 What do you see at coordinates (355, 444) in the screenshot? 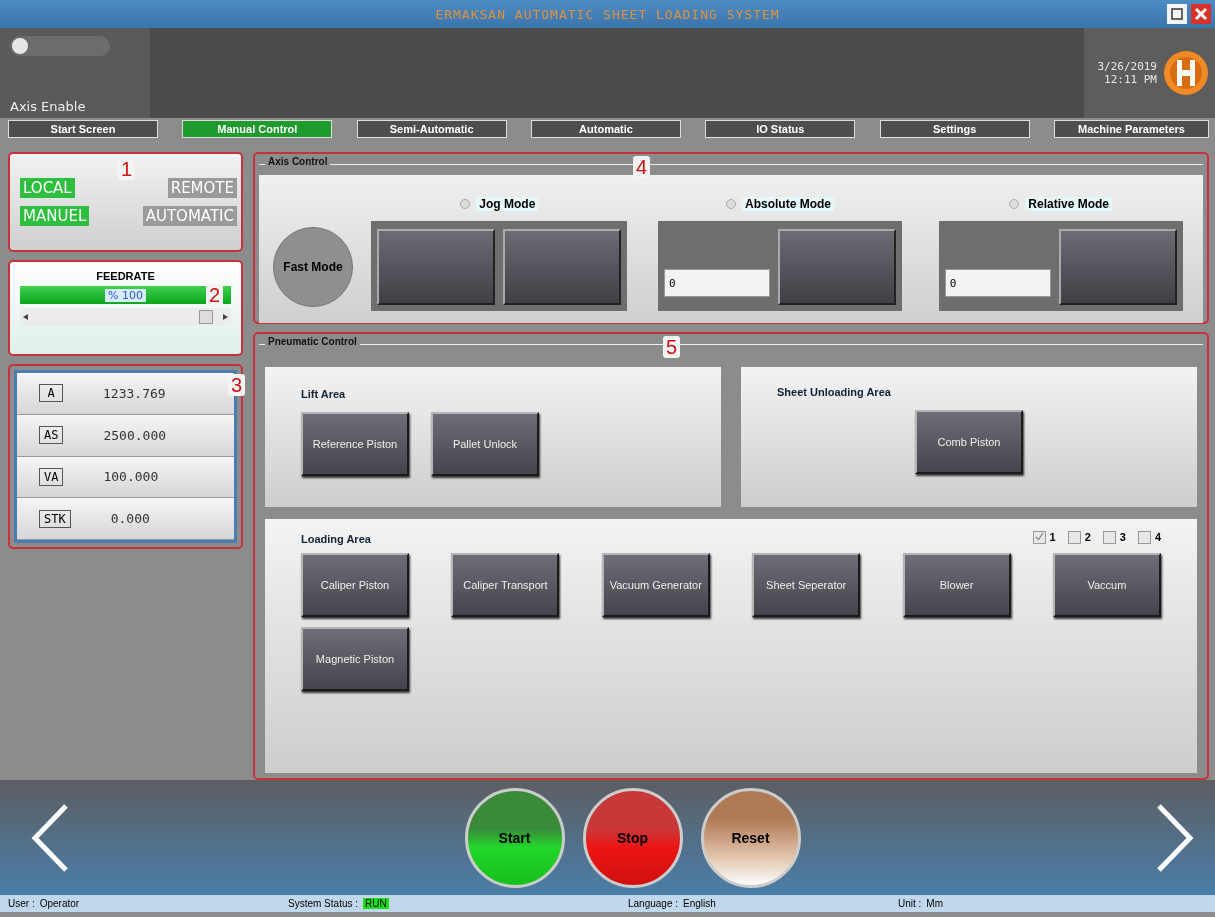
I see `piston-button: Reference Piston` at bounding box center [355, 444].